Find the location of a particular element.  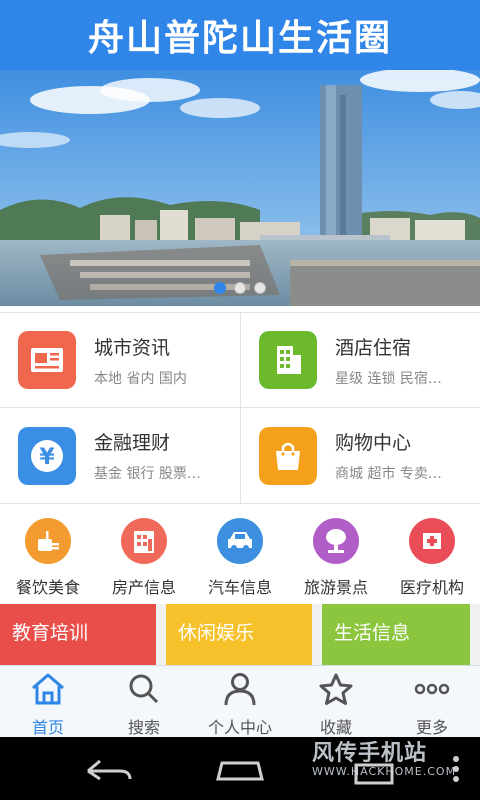

search-icon is located at coordinates (144, 688).